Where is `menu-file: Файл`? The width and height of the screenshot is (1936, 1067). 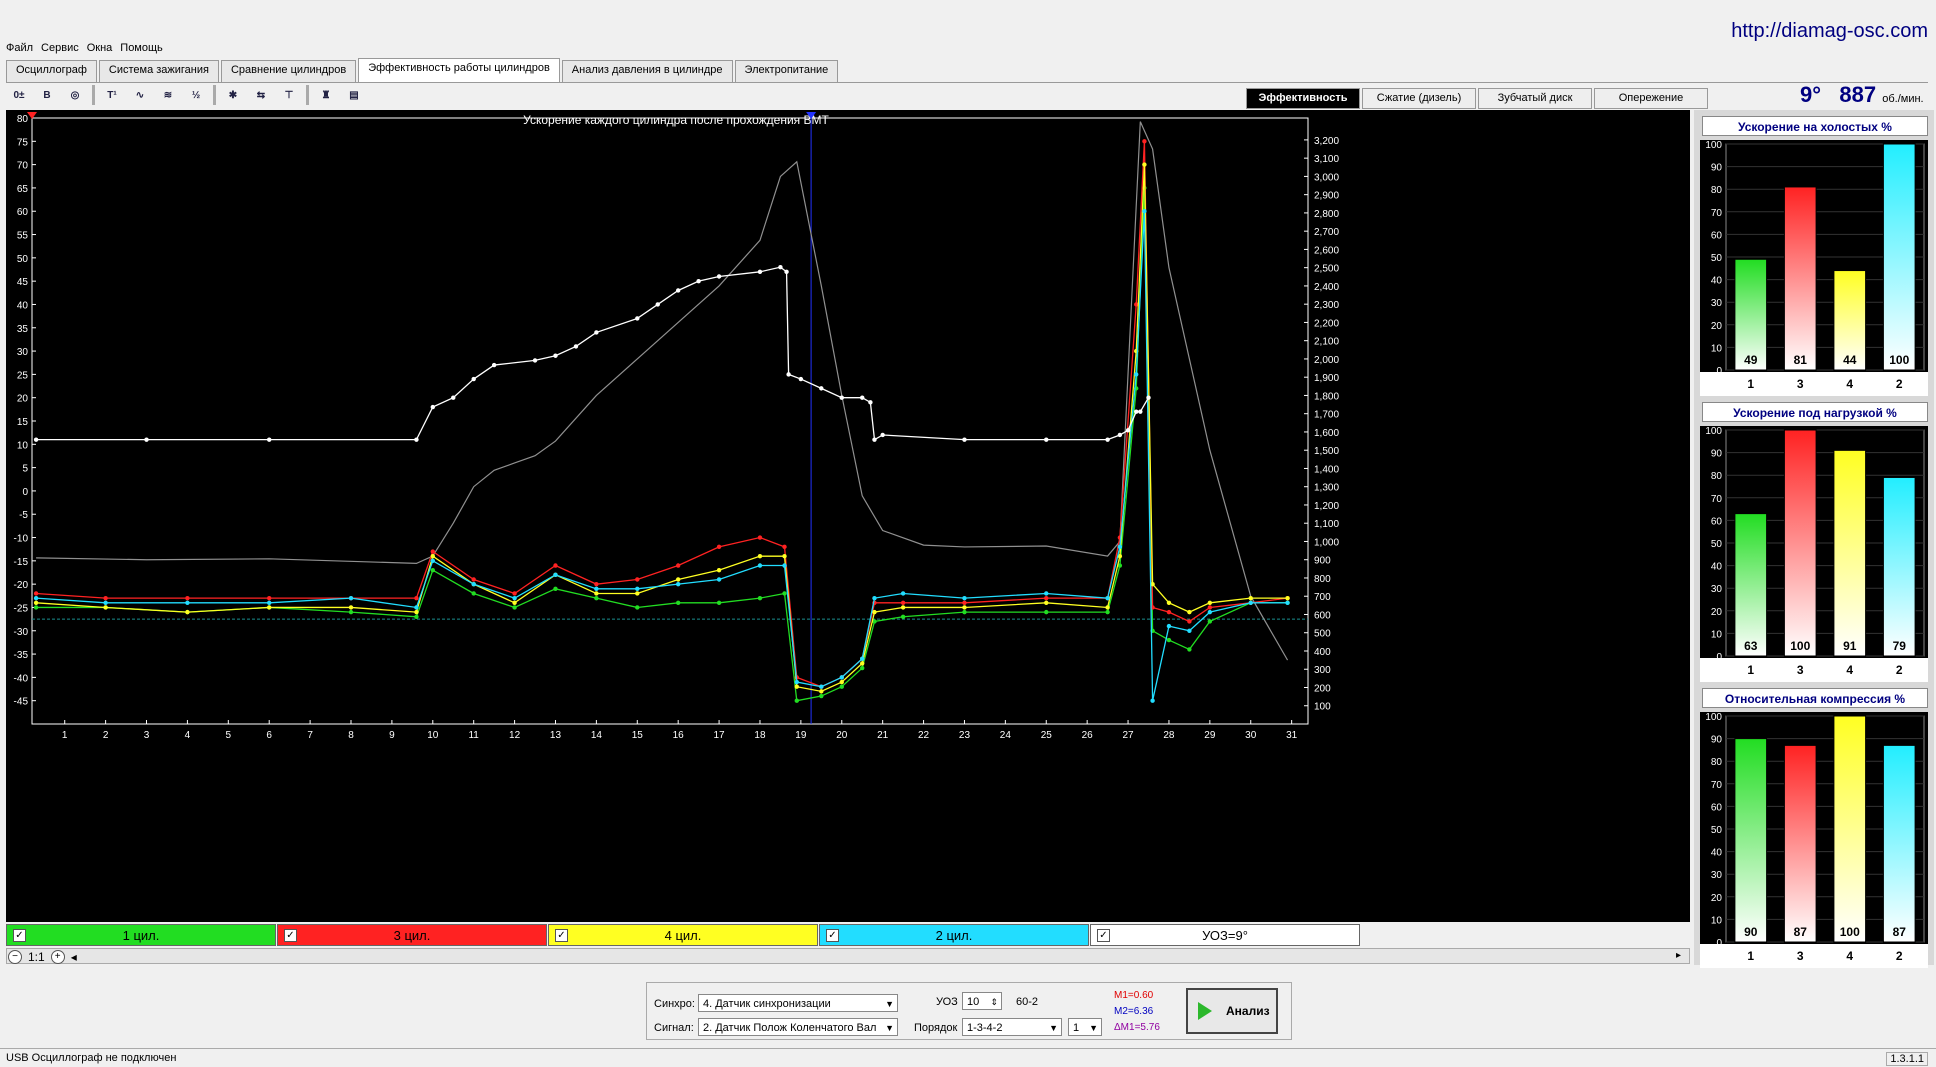 menu-file: Файл is located at coordinates (19, 50).